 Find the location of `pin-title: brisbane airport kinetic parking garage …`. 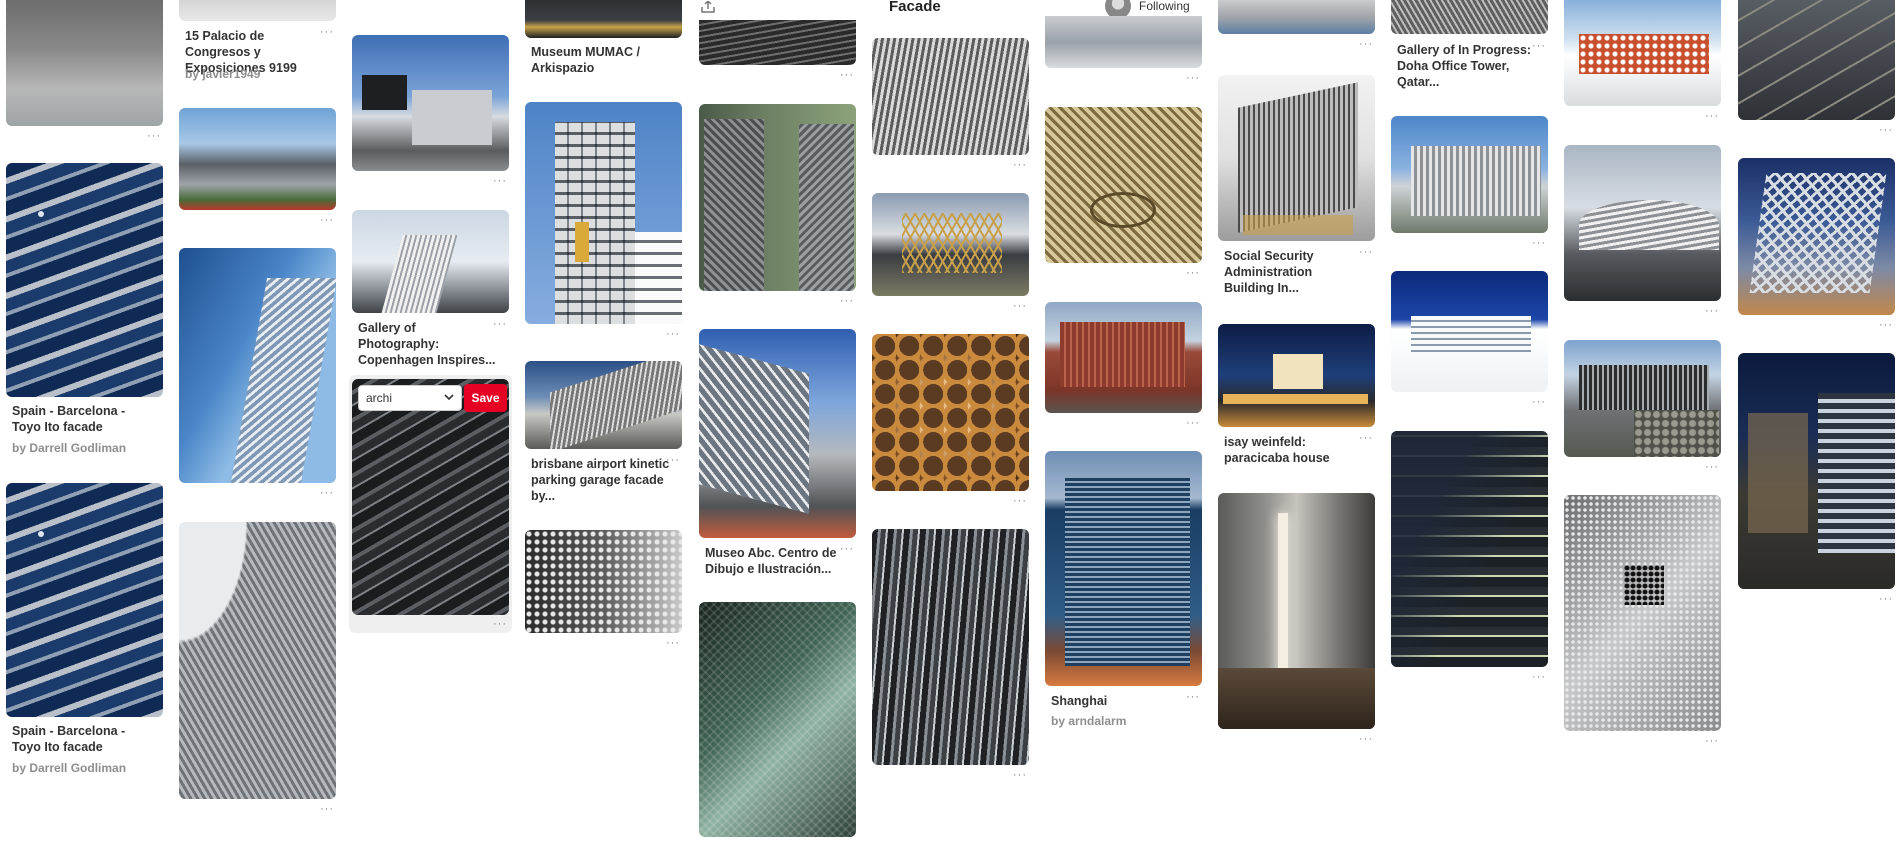

pin-title: brisbane airport kinetic parking garage … is located at coordinates (601, 480).